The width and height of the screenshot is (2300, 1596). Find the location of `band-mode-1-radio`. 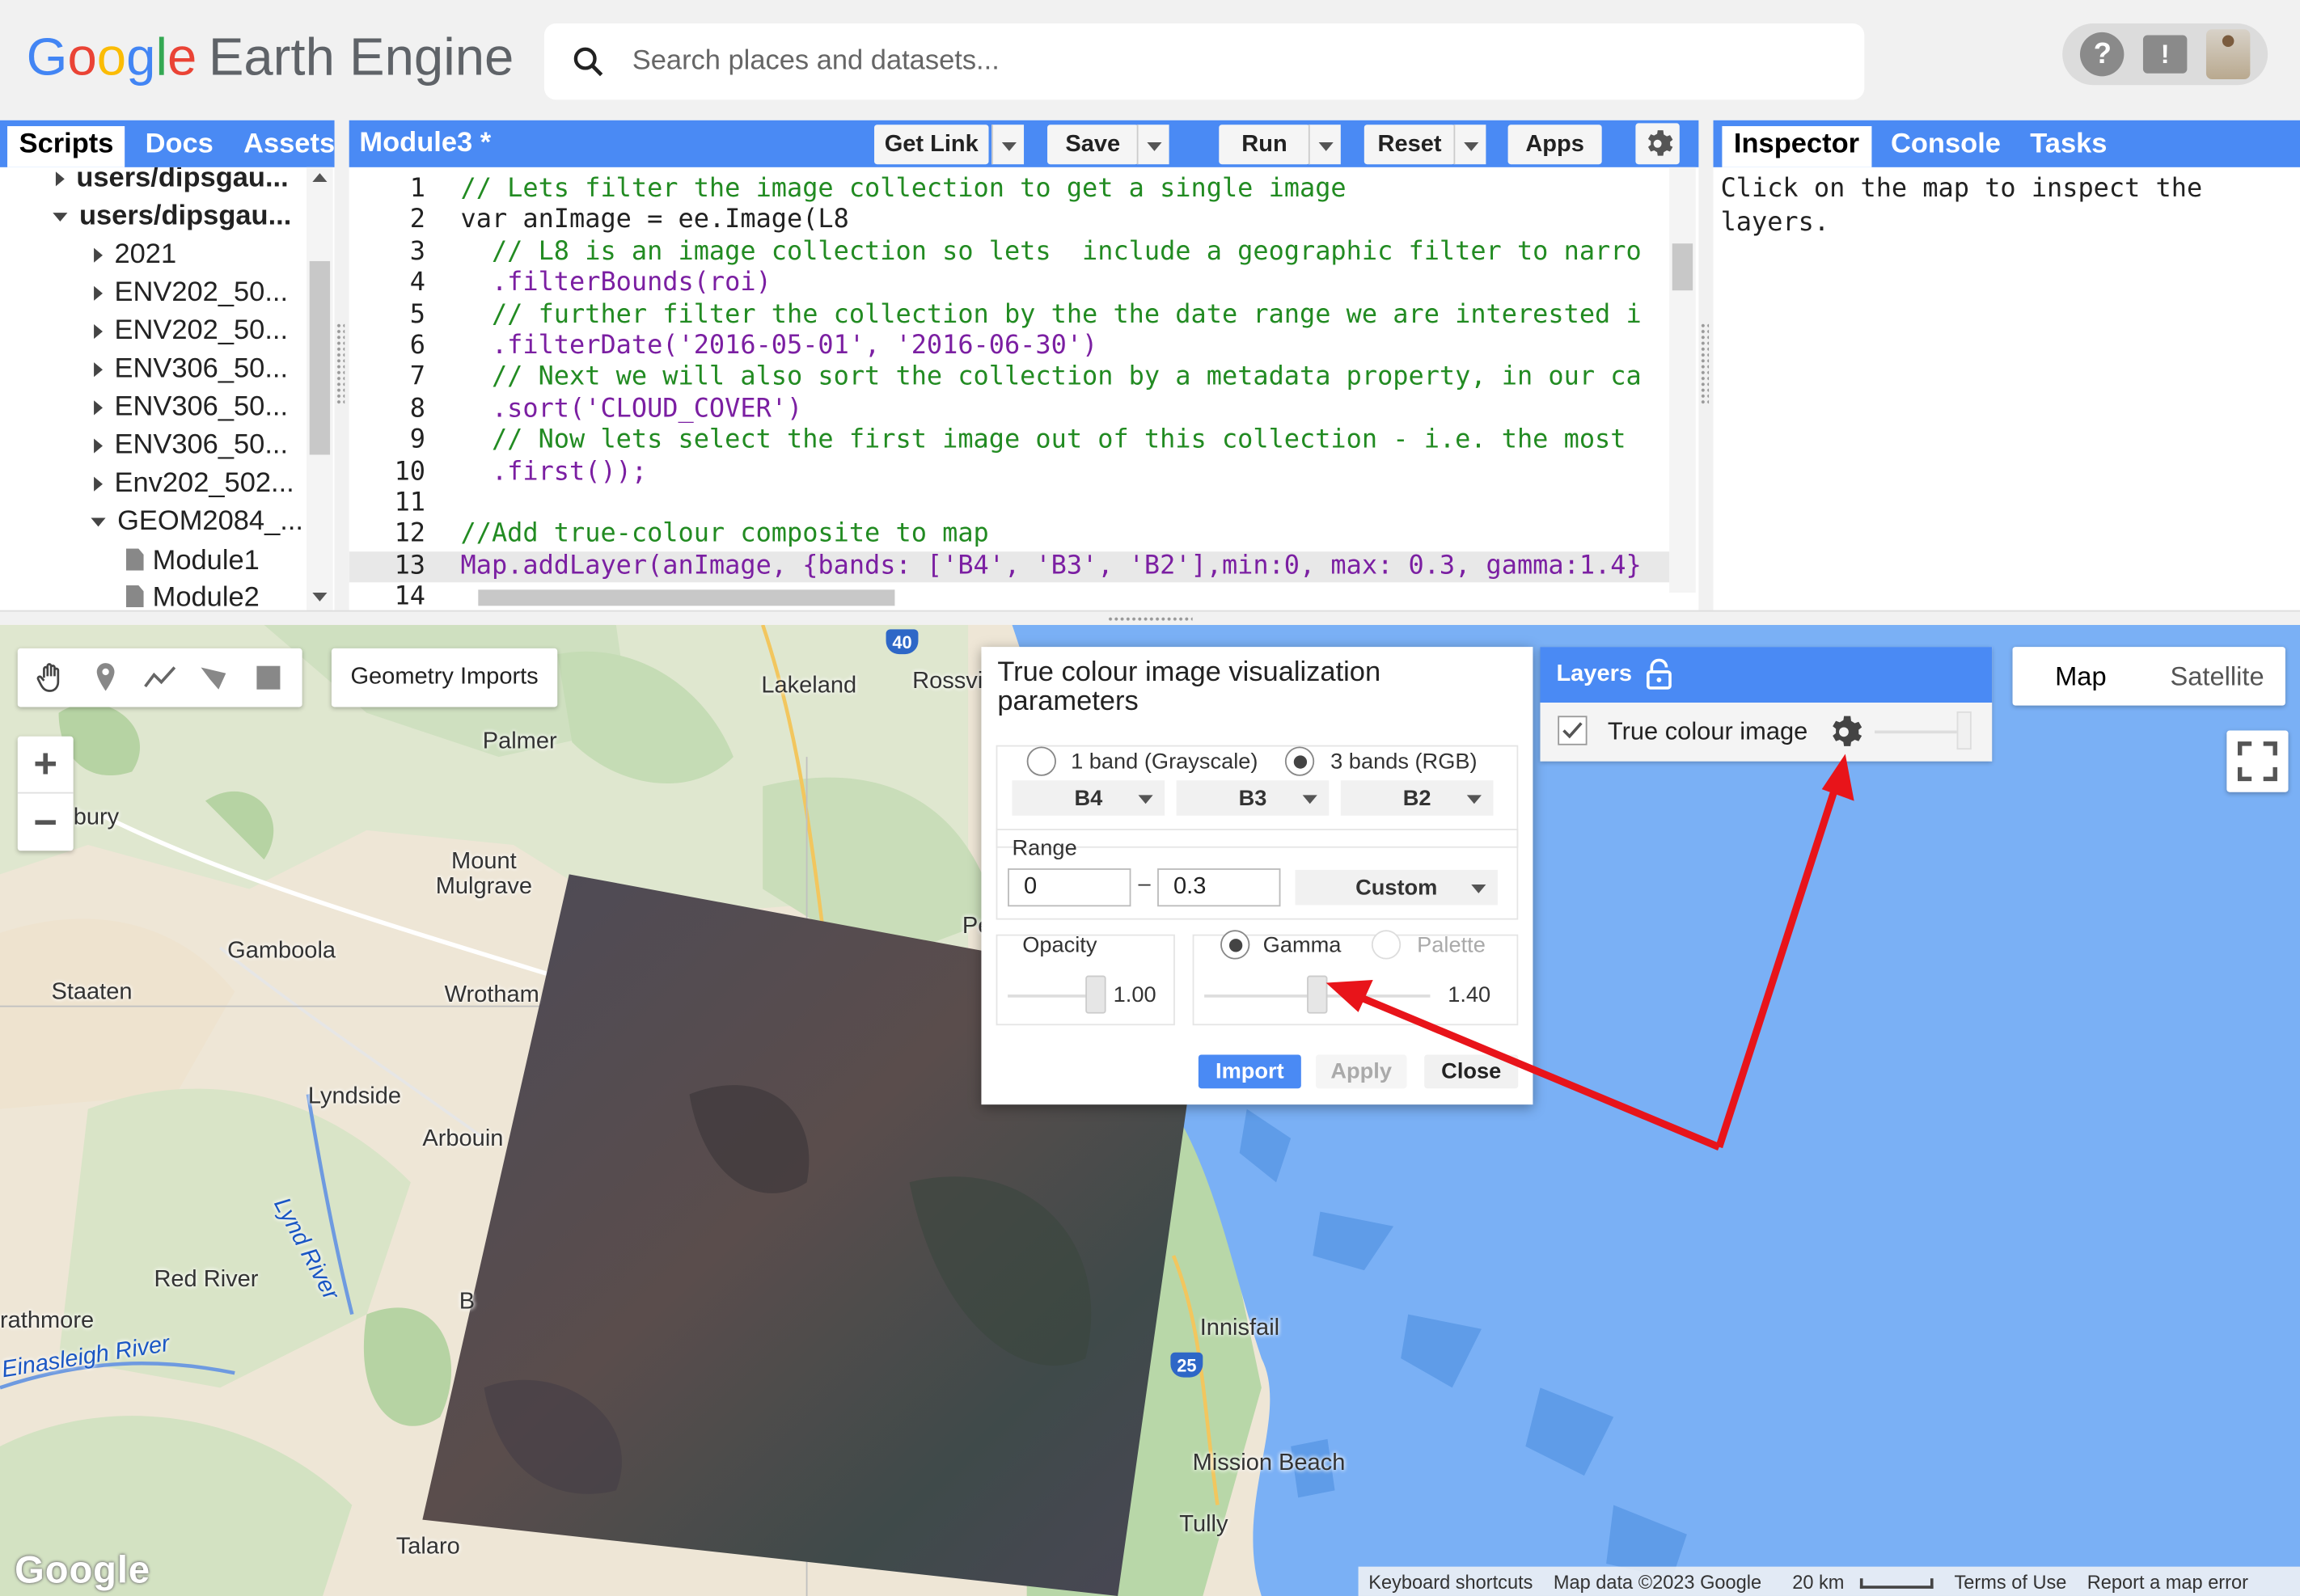

band-mode-1-radio is located at coordinates (1041, 761).